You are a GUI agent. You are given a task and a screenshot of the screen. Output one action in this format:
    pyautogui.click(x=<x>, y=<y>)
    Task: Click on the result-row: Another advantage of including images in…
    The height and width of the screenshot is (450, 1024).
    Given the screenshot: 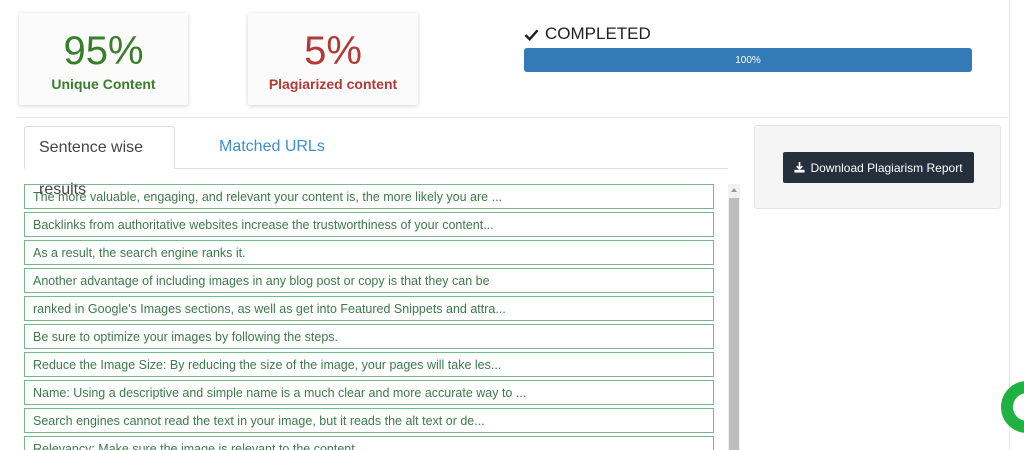 What is the action you would take?
    pyautogui.click(x=369, y=280)
    